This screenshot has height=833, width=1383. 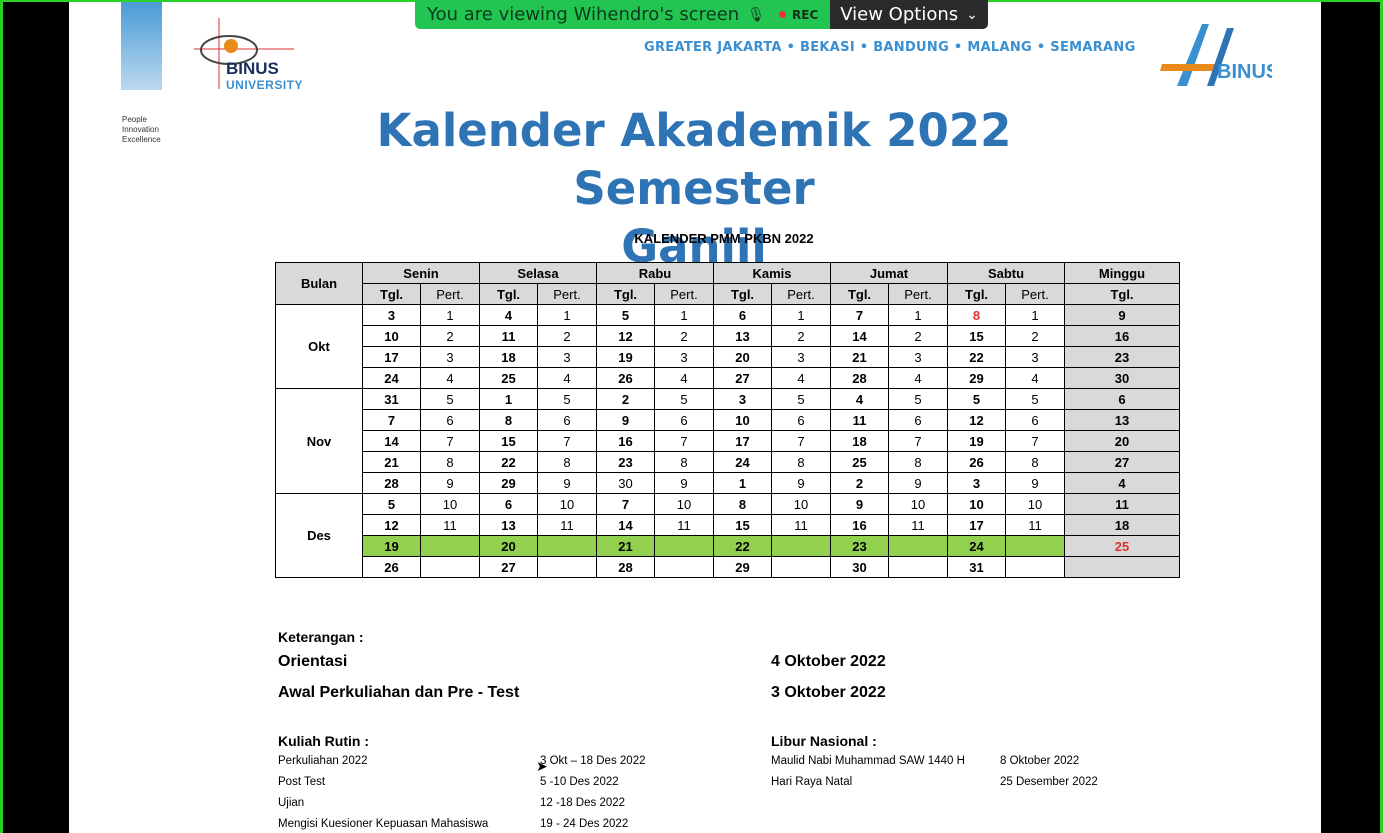 What do you see at coordinates (1049, 782) in the screenshot?
I see `libur-date: 25 Desember 2022` at bounding box center [1049, 782].